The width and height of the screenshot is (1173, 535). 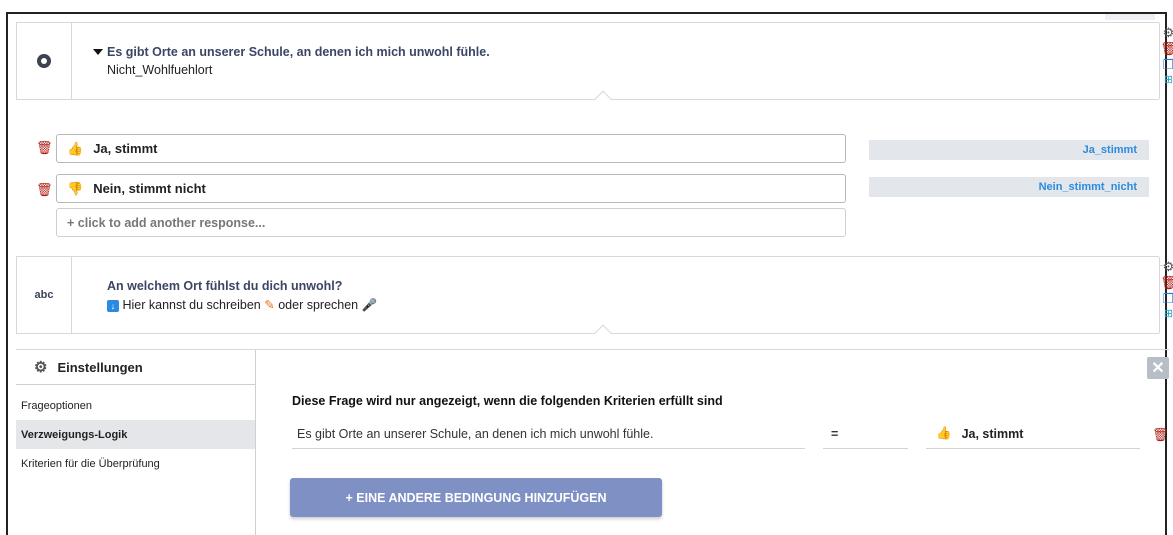 I want to click on hint-text-write: Hier kannst du schreiben, so click(x=191, y=305).